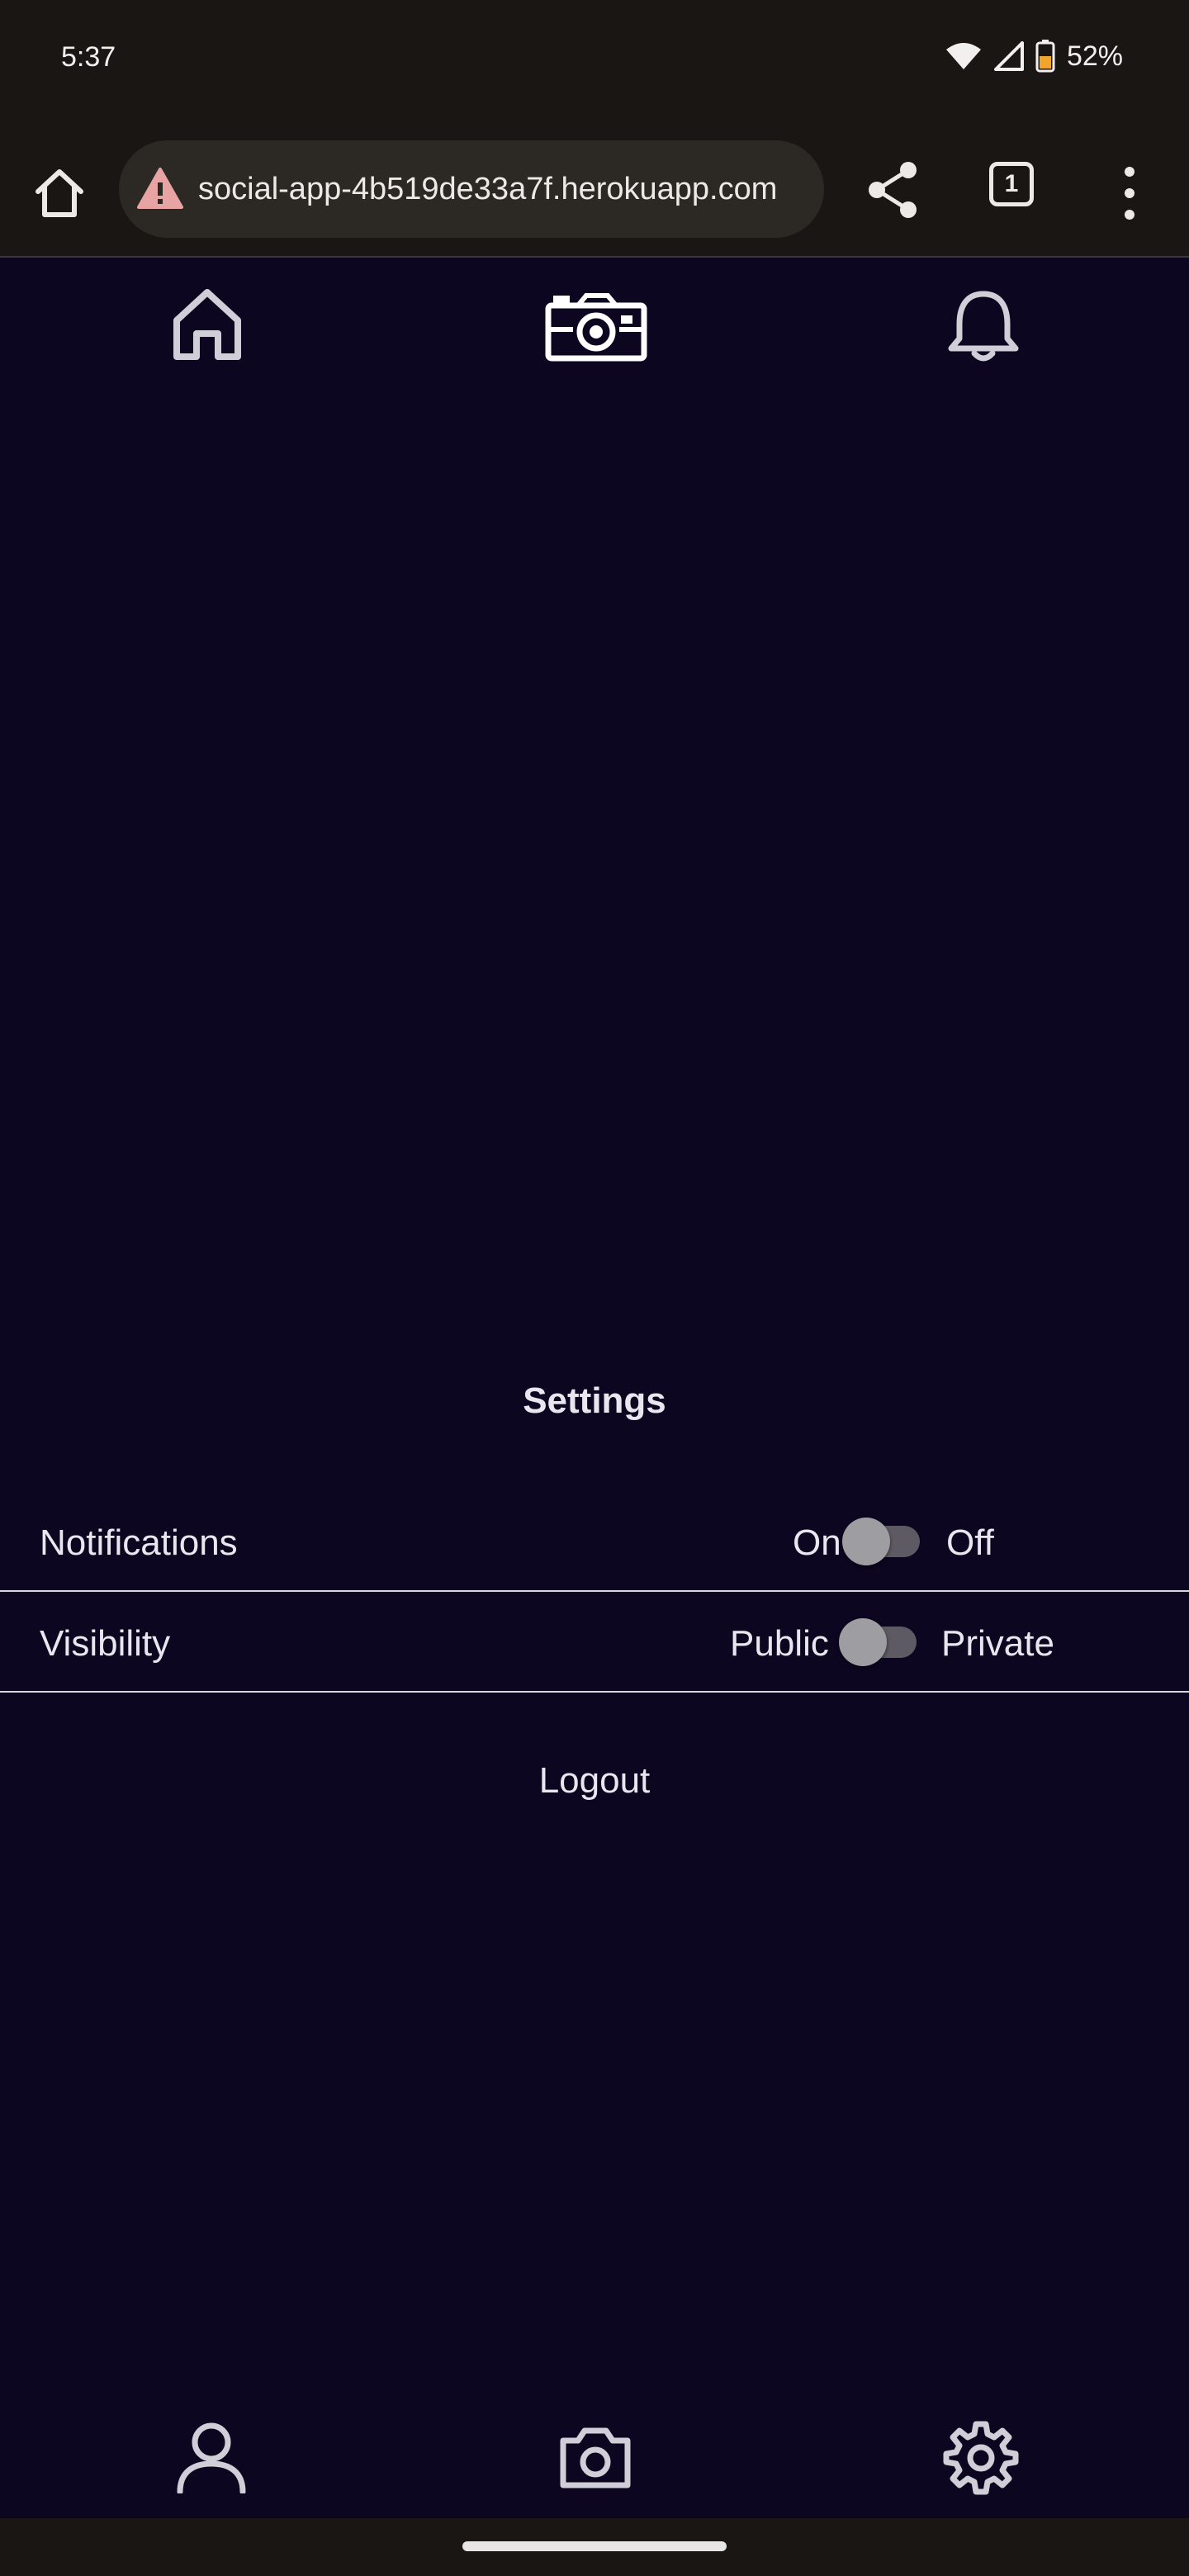  I want to click on notifications-row: Notifications On Off, so click(594, 1542).